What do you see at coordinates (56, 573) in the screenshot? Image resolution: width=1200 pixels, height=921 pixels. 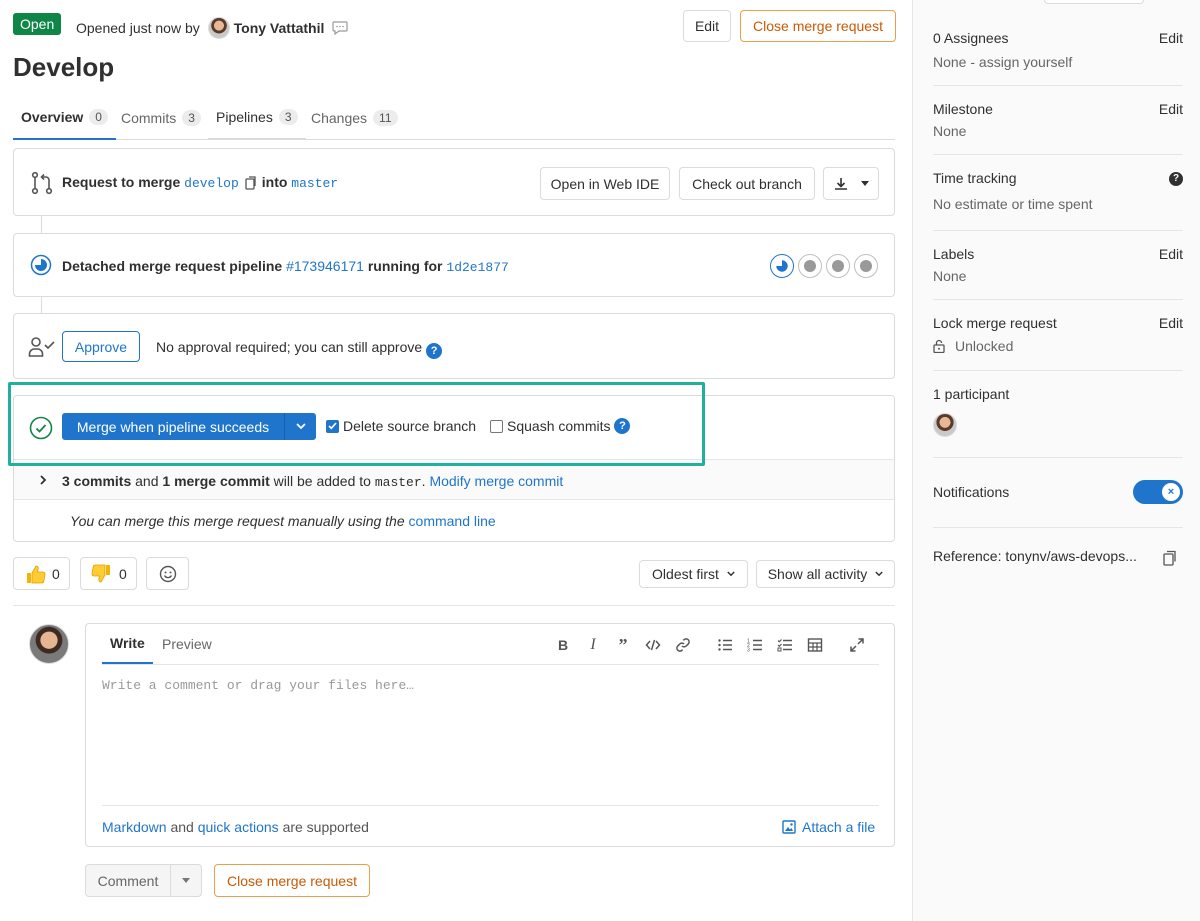 I see `thumbs-up-count: 0` at bounding box center [56, 573].